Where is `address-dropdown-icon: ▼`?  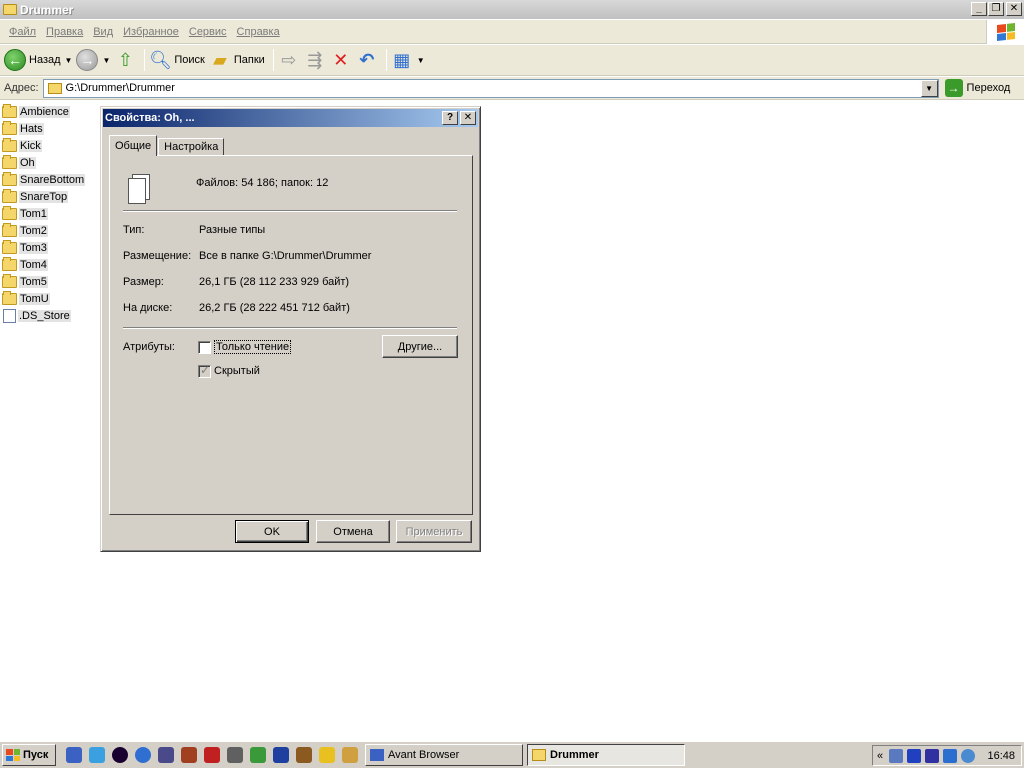 address-dropdown-icon: ▼ is located at coordinates (929, 88).